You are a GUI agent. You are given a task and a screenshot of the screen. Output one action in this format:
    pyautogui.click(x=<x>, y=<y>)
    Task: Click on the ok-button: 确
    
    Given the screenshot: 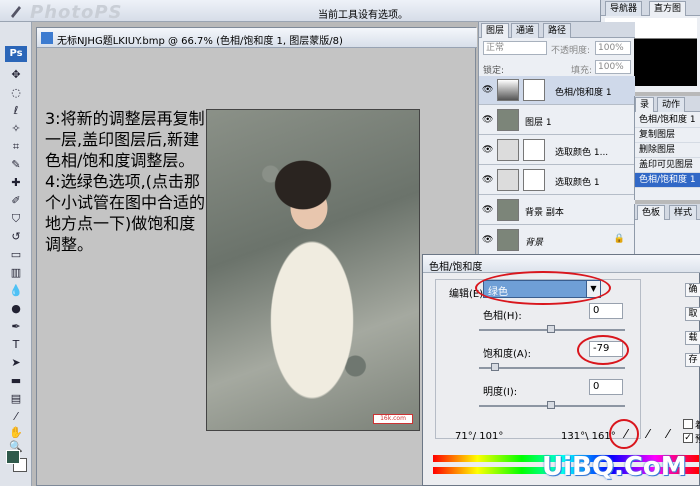 What is the action you would take?
    pyautogui.click(x=692, y=290)
    